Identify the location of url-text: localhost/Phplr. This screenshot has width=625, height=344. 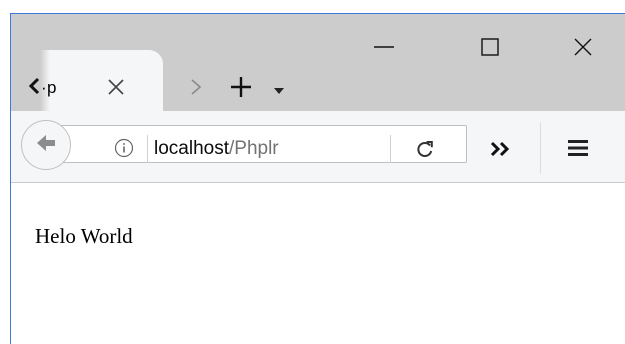
(266, 149).